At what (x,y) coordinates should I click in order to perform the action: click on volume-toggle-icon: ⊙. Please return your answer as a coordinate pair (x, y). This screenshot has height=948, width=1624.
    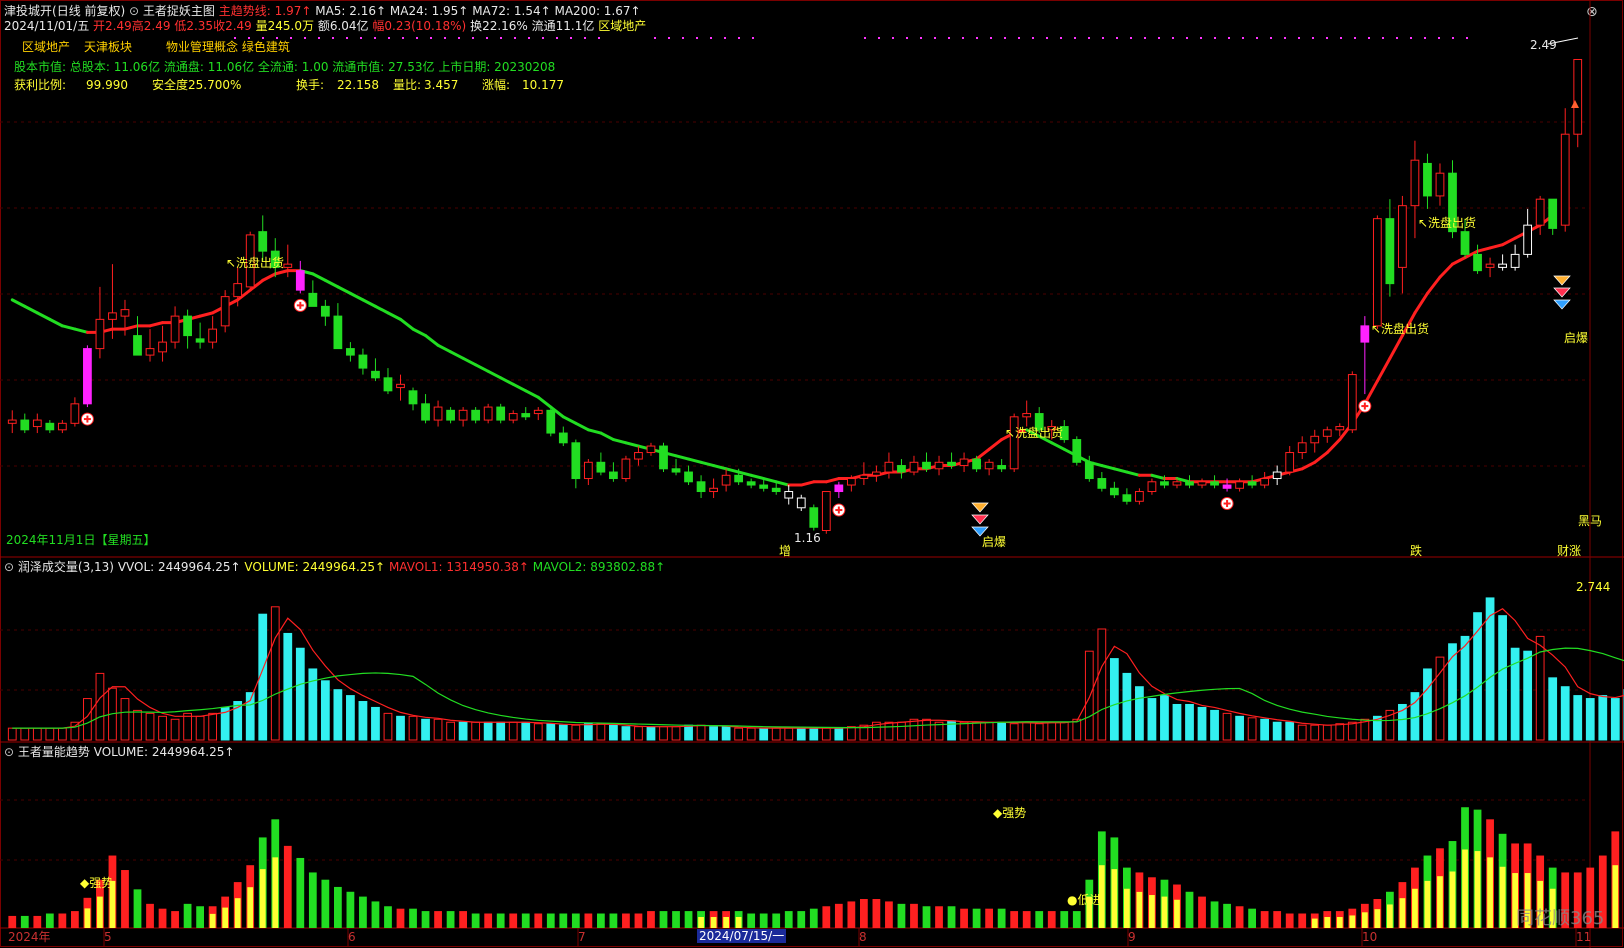
    Looking at the image, I should click on (9, 567).